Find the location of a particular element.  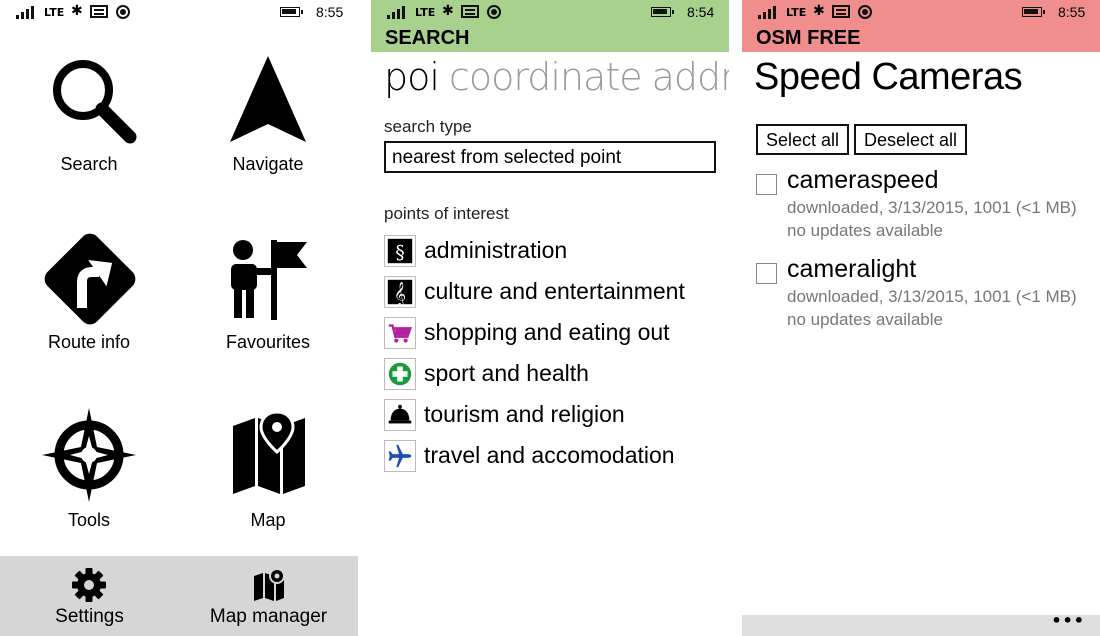

map-pin-icon is located at coordinates (269, 453).